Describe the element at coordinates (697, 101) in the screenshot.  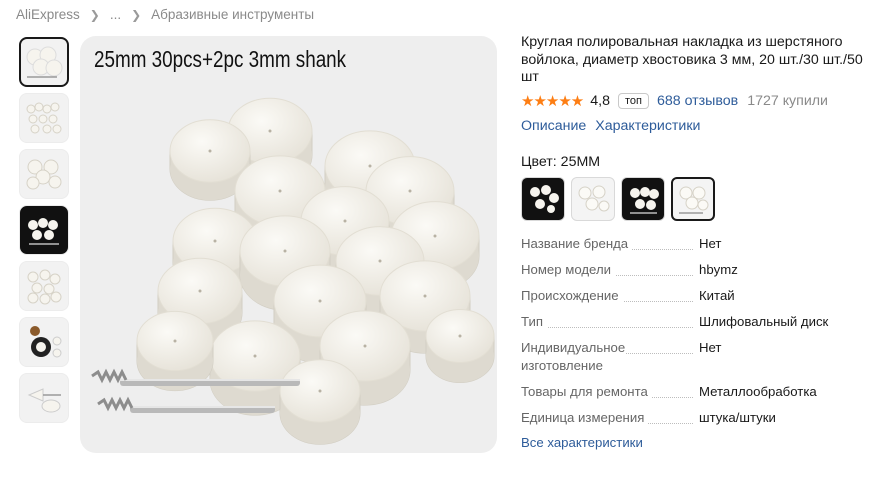
I see `reviews-link: 688 отзывов` at that location.